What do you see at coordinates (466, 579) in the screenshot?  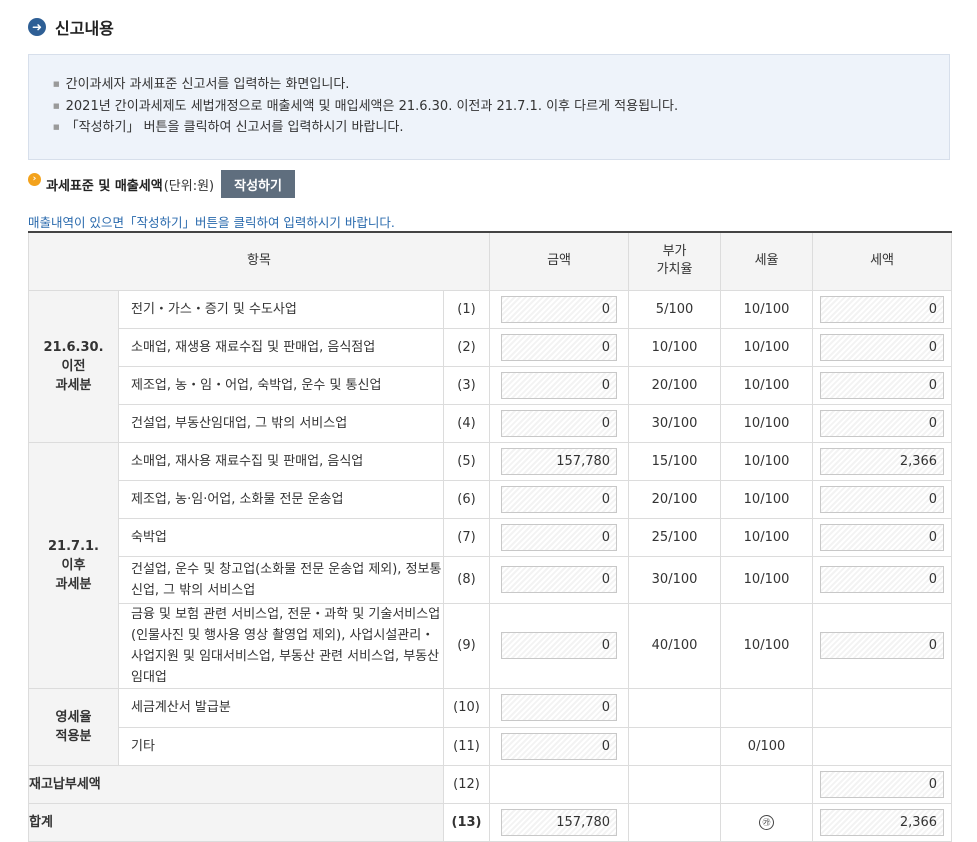 I see `row-num: (8)` at bounding box center [466, 579].